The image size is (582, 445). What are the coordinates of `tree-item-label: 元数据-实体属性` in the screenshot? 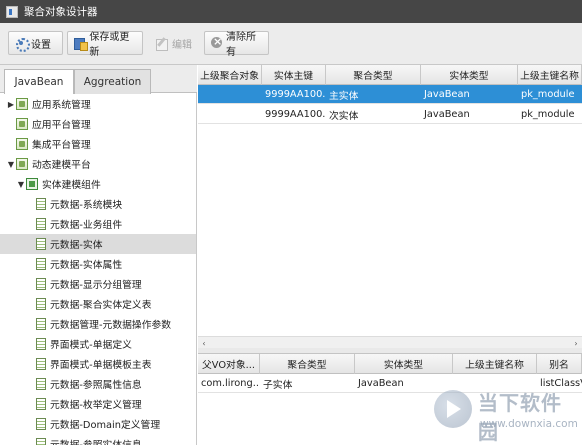 It's located at (86, 265).